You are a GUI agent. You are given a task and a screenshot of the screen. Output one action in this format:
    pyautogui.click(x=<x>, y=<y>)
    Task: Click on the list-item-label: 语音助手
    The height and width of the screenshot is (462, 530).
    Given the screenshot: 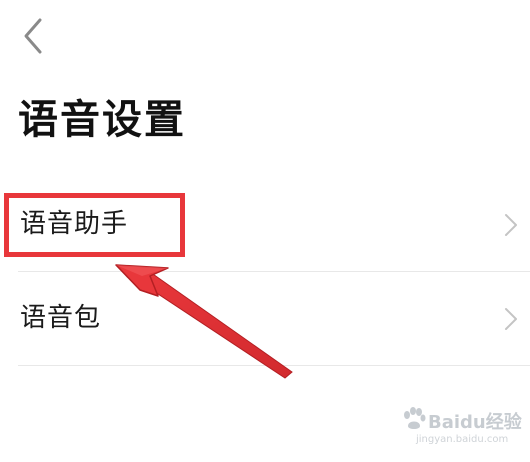 What is the action you would take?
    pyautogui.click(x=74, y=224)
    